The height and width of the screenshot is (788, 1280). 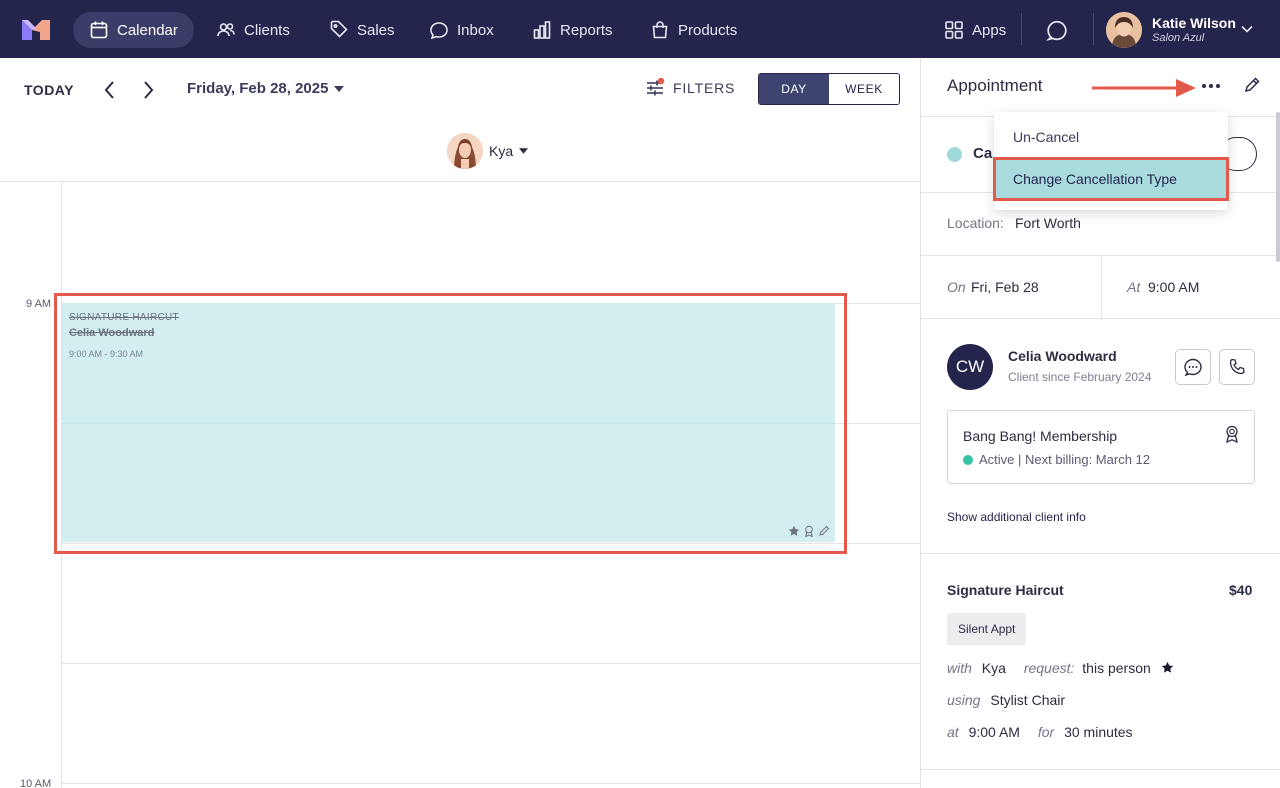 What do you see at coordinates (656, 87) in the screenshot?
I see `sliders-icon` at bounding box center [656, 87].